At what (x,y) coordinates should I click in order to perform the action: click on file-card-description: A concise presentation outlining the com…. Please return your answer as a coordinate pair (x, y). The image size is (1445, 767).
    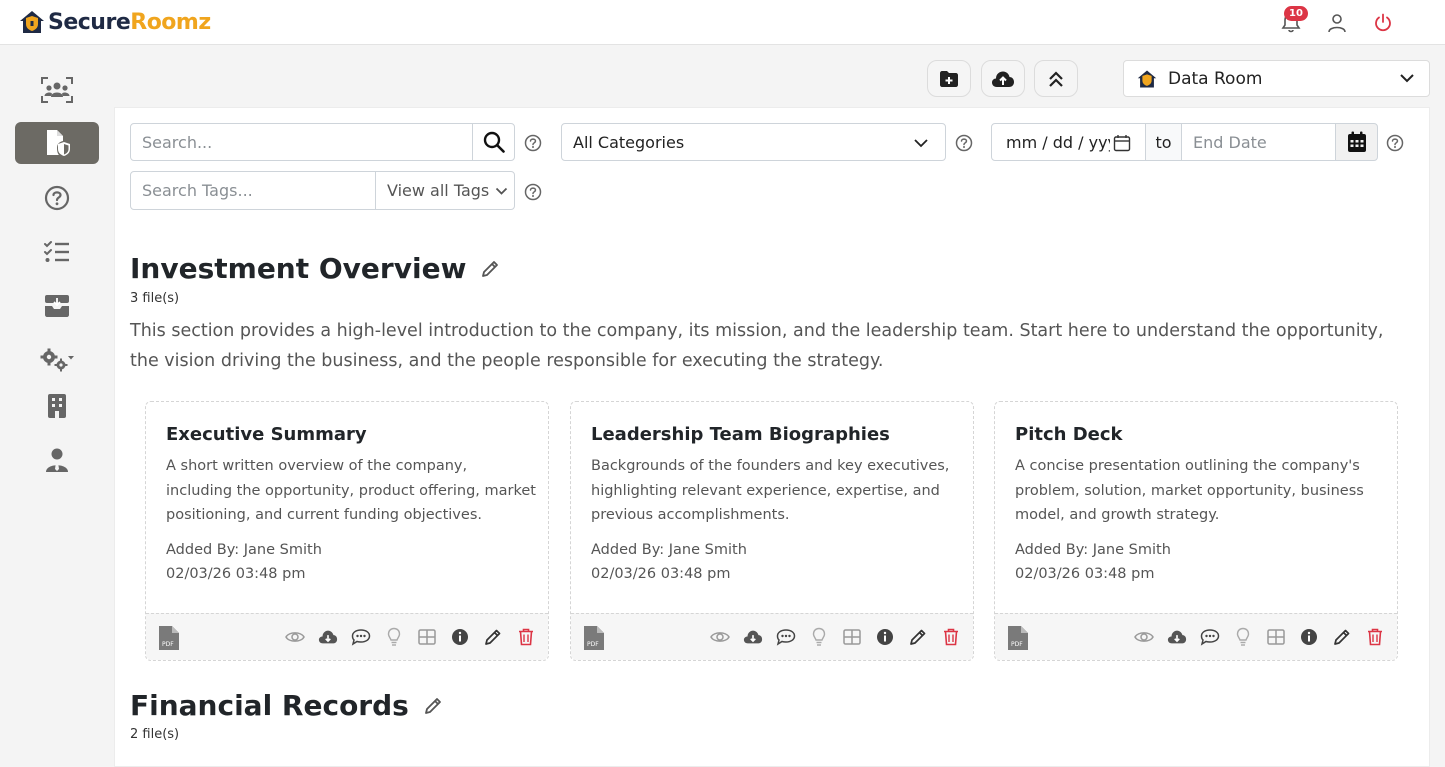
    Looking at the image, I should click on (1189, 490).